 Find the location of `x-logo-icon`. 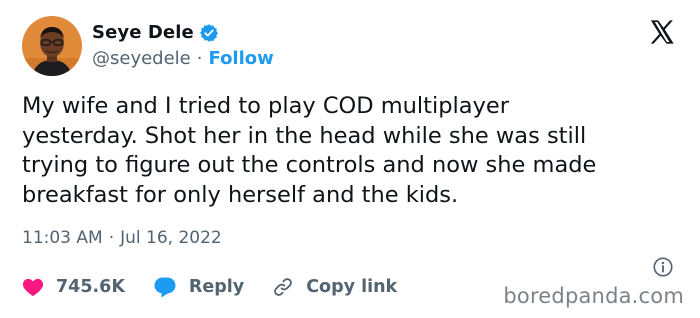

x-logo-icon is located at coordinates (662, 32).